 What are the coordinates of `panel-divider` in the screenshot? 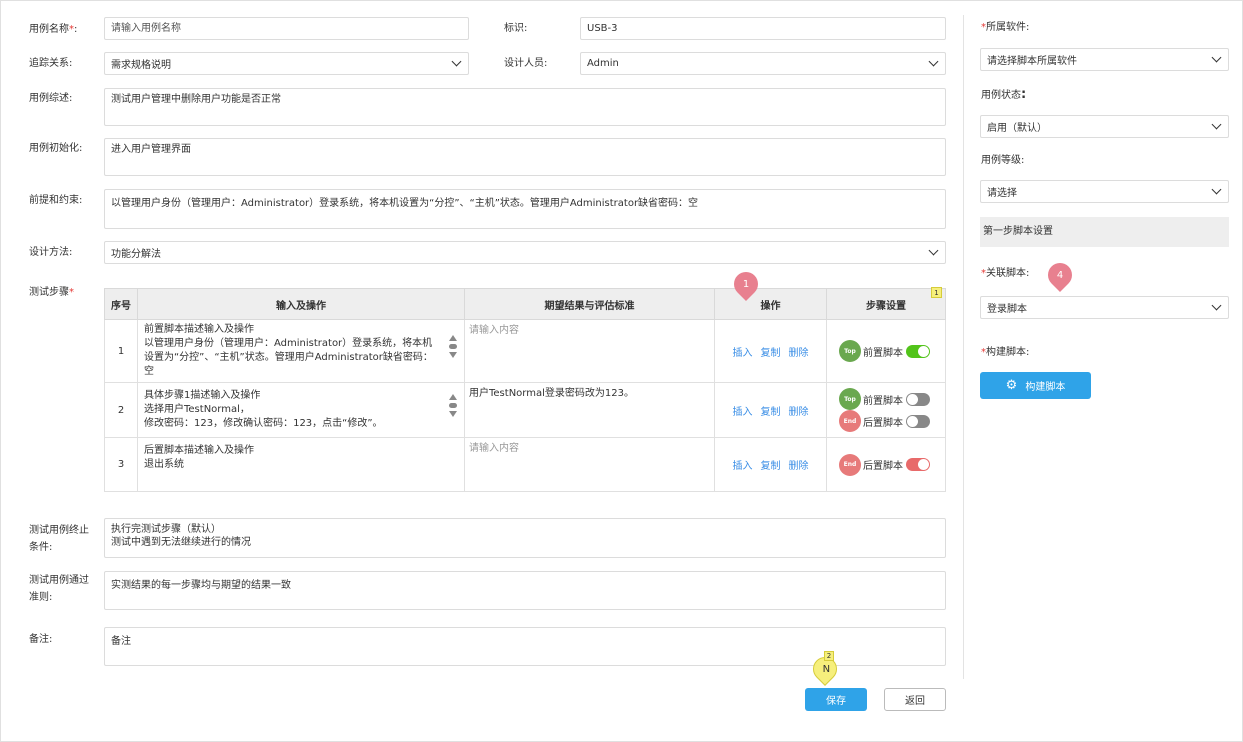 It's located at (963, 347).